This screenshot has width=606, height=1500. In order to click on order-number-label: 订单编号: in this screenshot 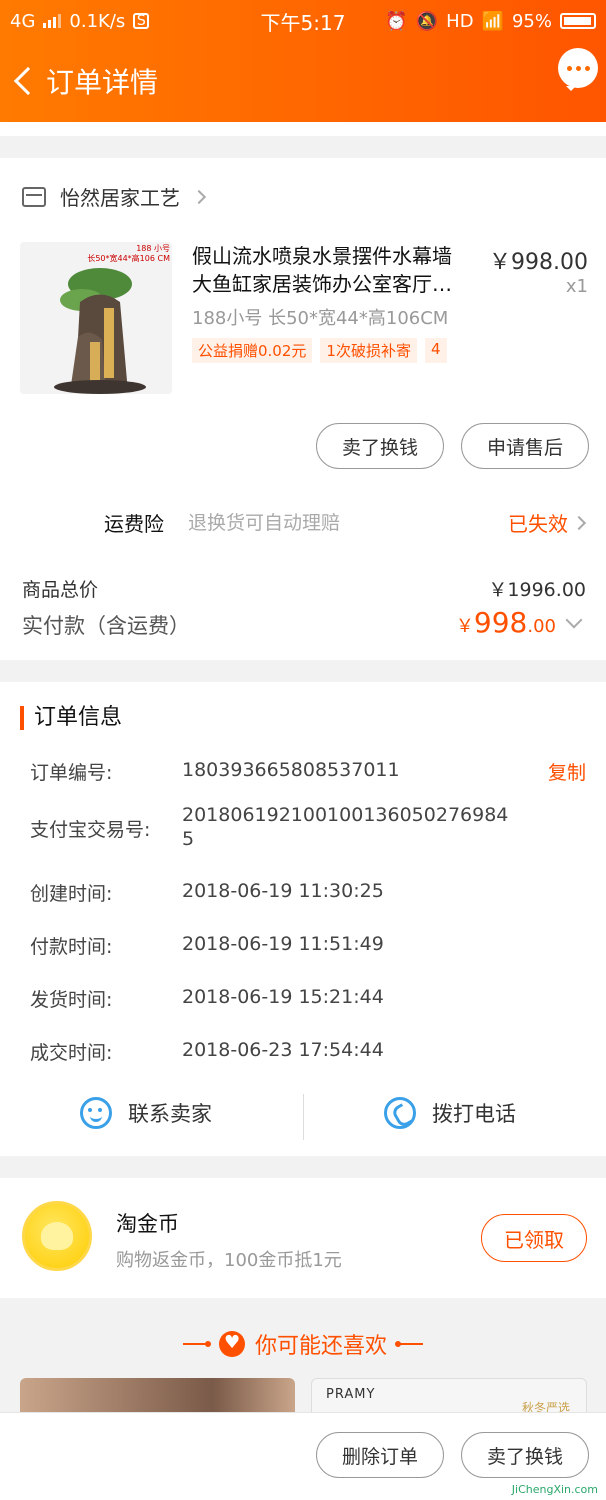, I will do `click(71, 773)`.